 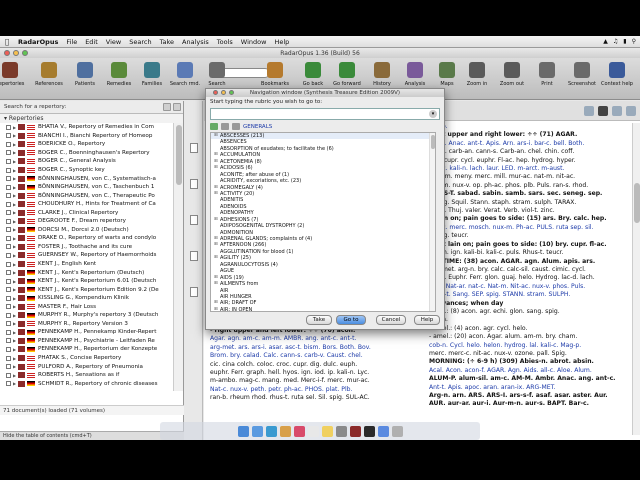 I want to click on book-icon, so click(x=225, y=126).